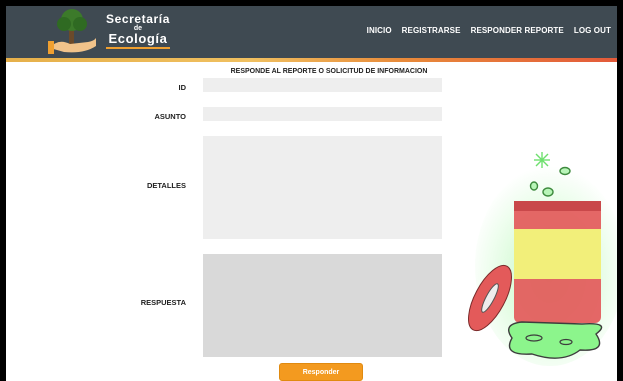 This screenshot has width=623, height=381. What do you see at coordinates (321, 372) in the screenshot?
I see `responder-button: Responder` at bounding box center [321, 372].